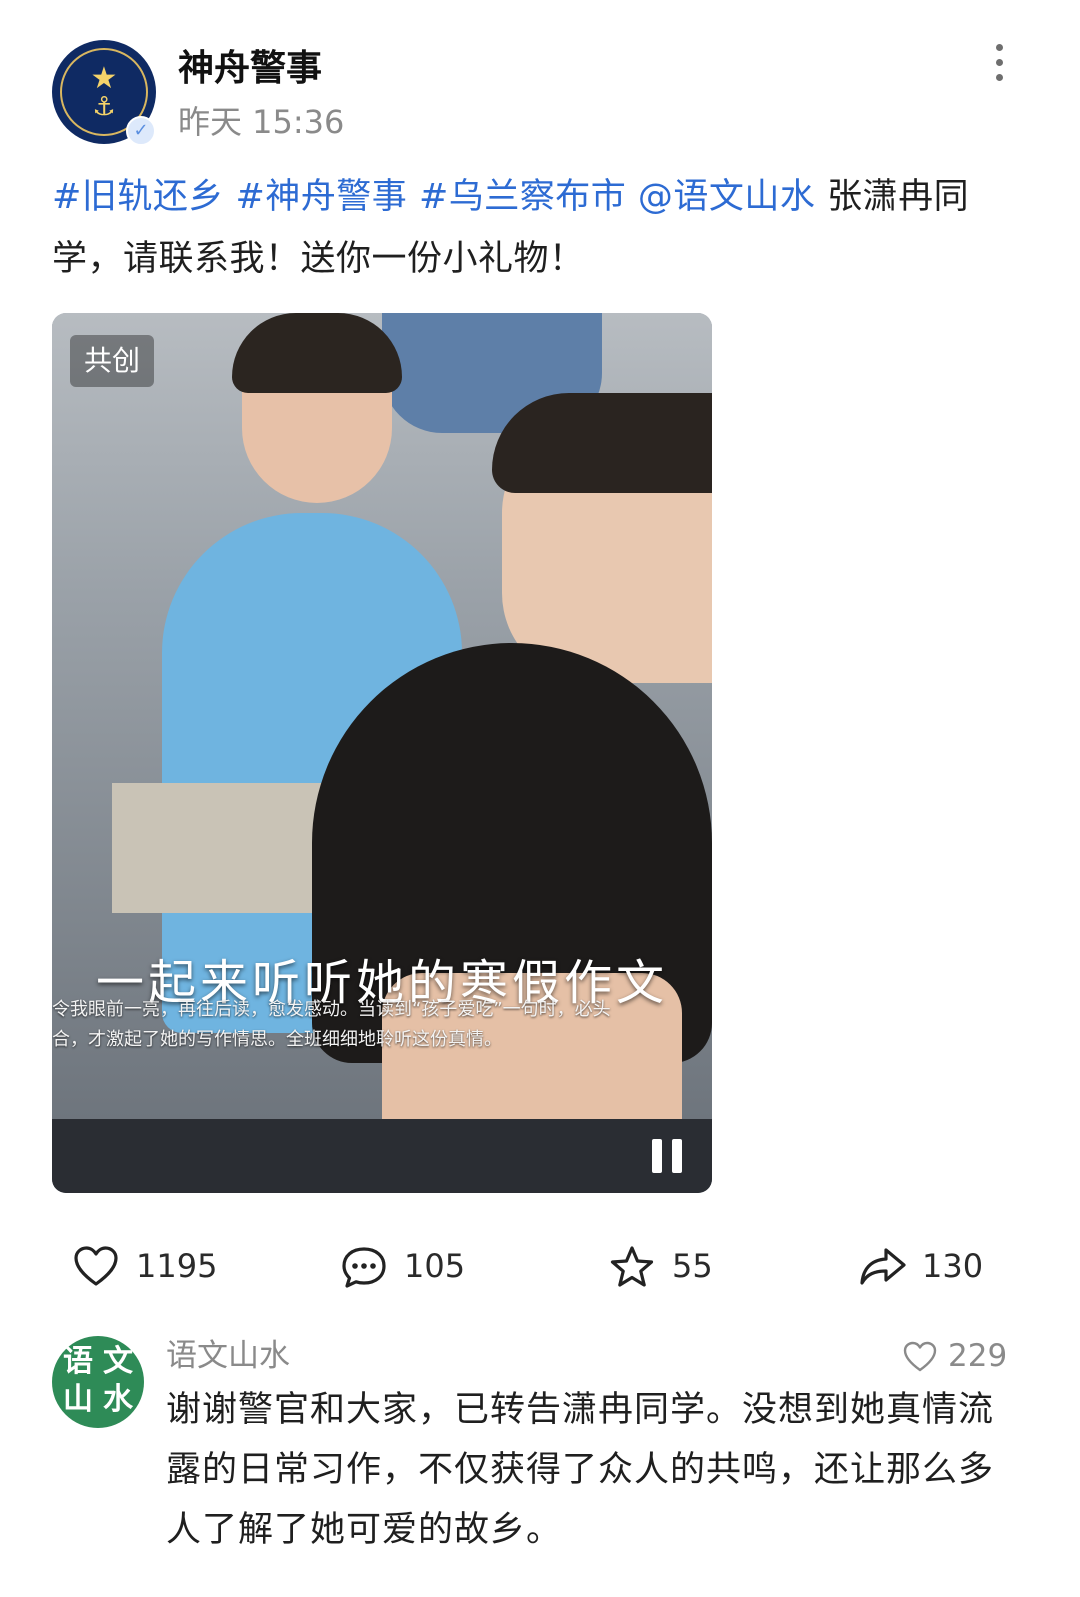 The image size is (1080, 1597). What do you see at coordinates (104, 78) in the screenshot?
I see `avatar-star-icon: ★` at bounding box center [104, 78].